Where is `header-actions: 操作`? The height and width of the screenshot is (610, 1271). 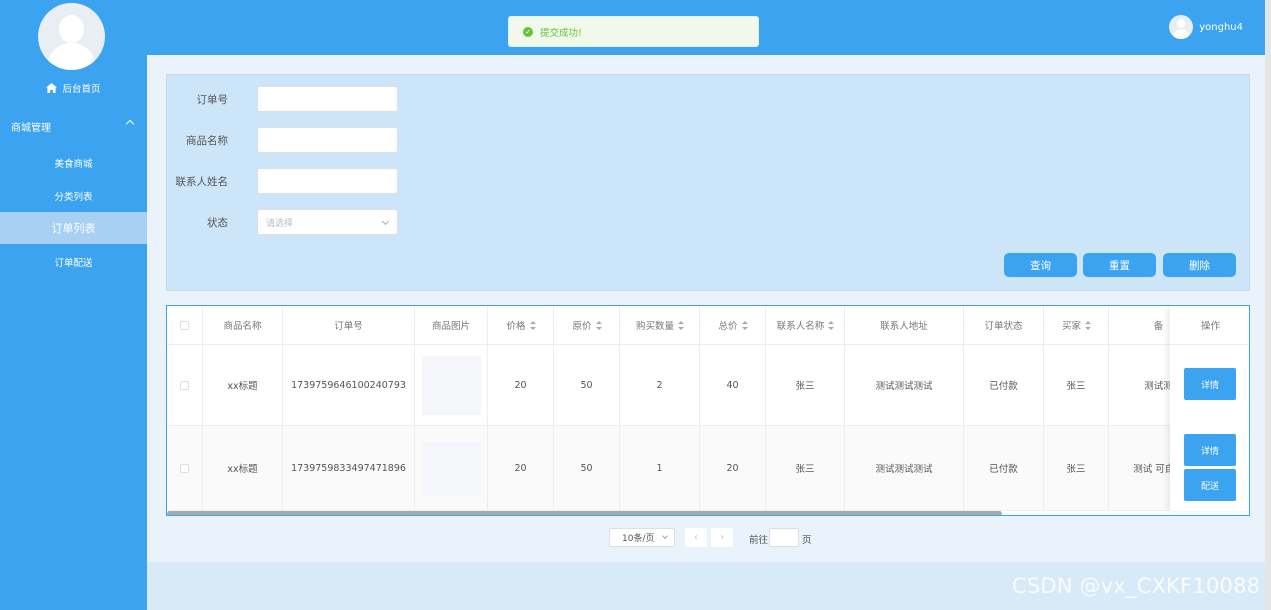
header-actions: 操作 is located at coordinates (1209, 325).